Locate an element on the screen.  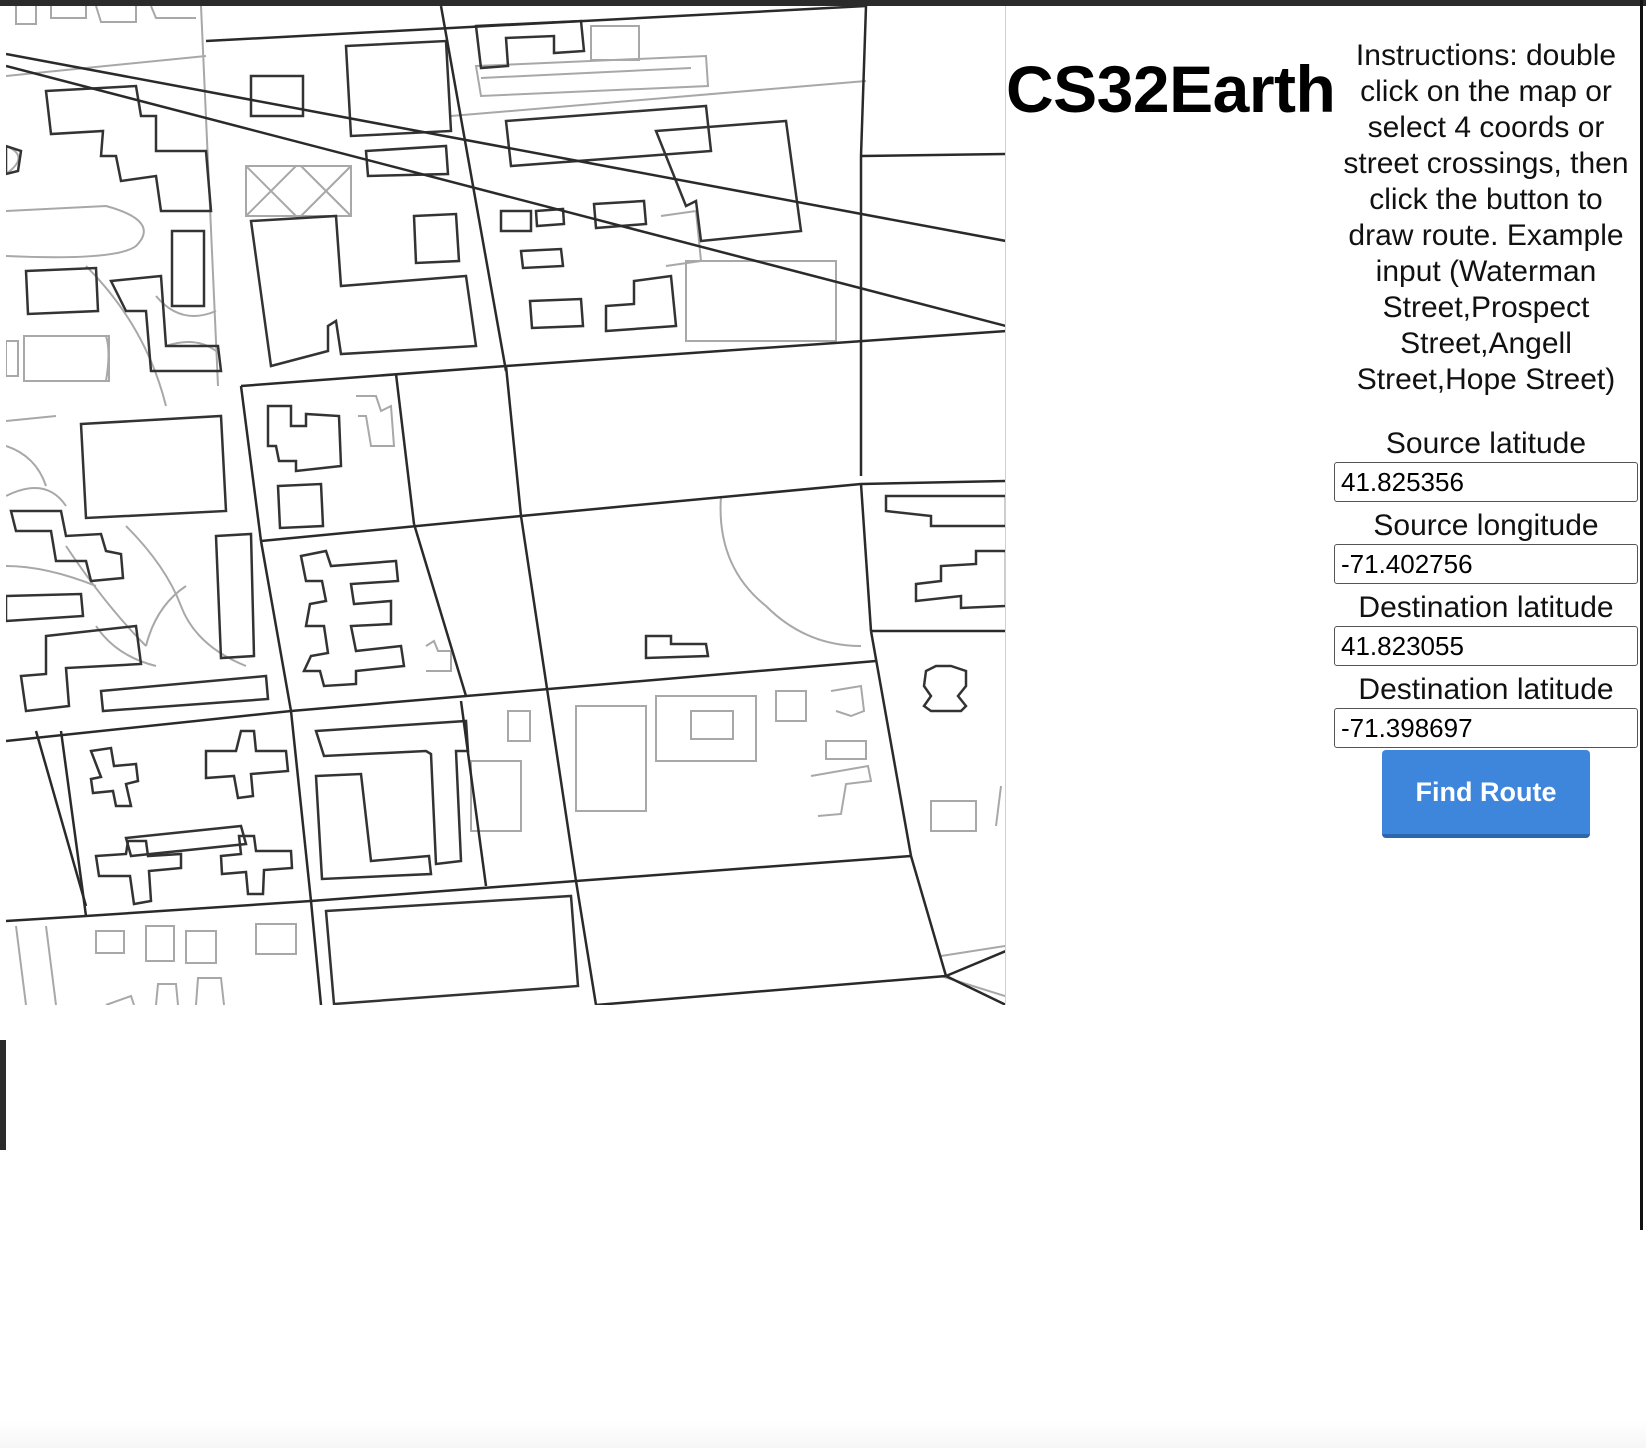
source-longitude-input is located at coordinates (1486, 564).